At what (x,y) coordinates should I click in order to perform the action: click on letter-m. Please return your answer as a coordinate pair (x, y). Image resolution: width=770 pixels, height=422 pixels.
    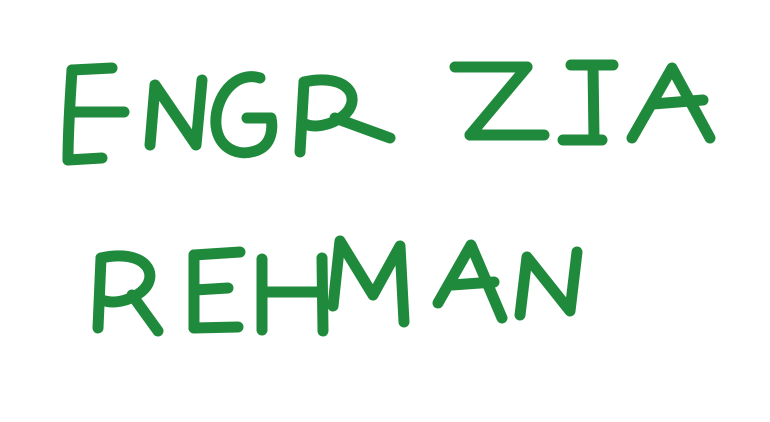
    Looking at the image, I should click on (368, 281).